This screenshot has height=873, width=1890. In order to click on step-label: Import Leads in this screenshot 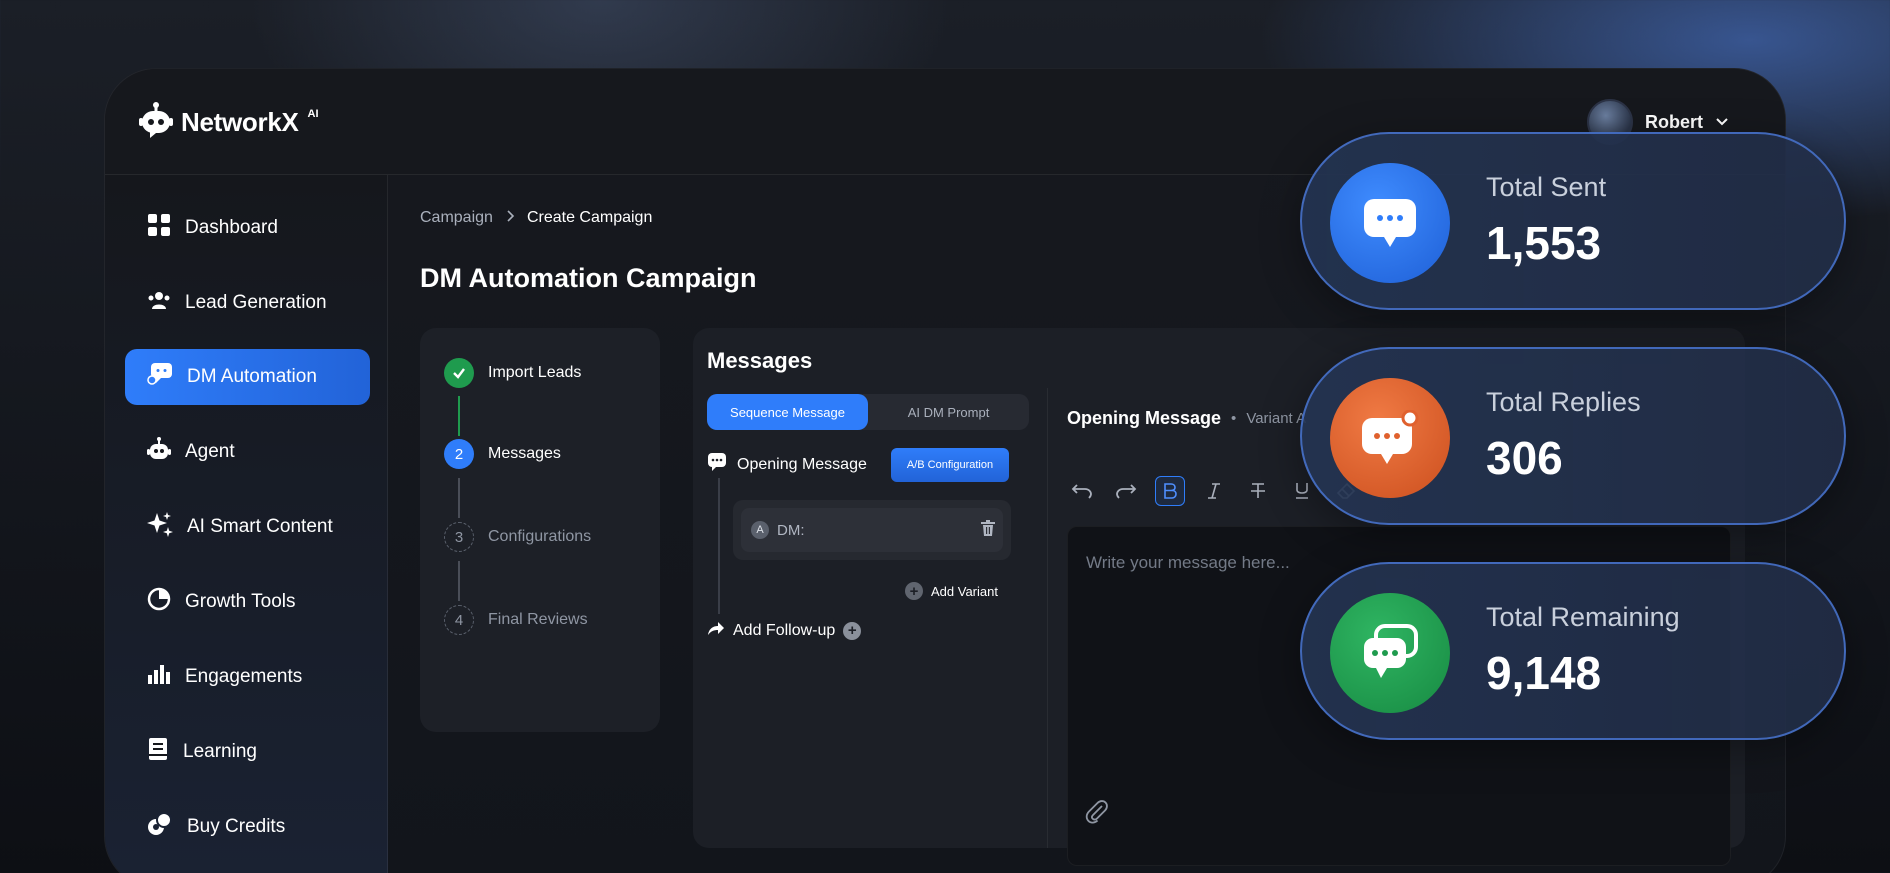, I will do `click(535, 372)`.